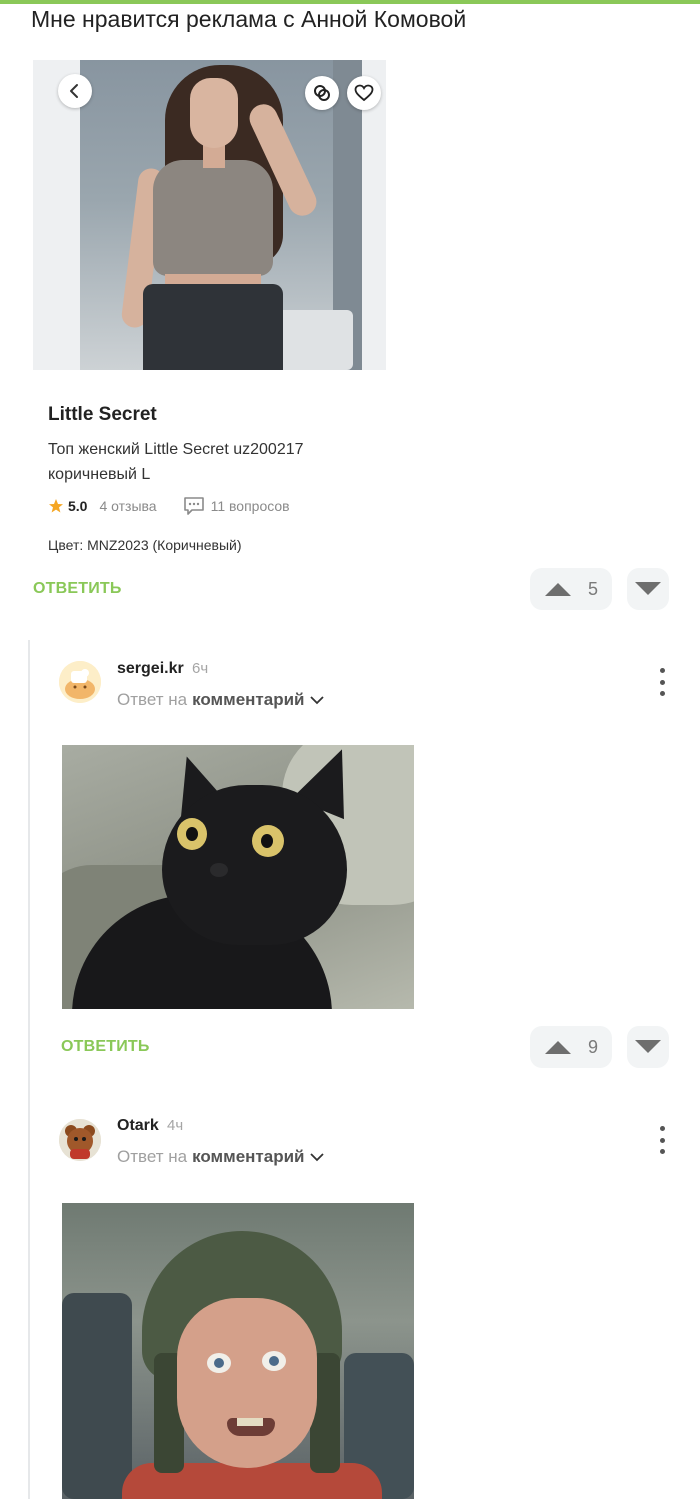 This screenshot has width=700, height=1499. What do you see at coordinates (593, 588) in the screenshot?
I see `upvote-count: 5` at bounding box center [593, 588].